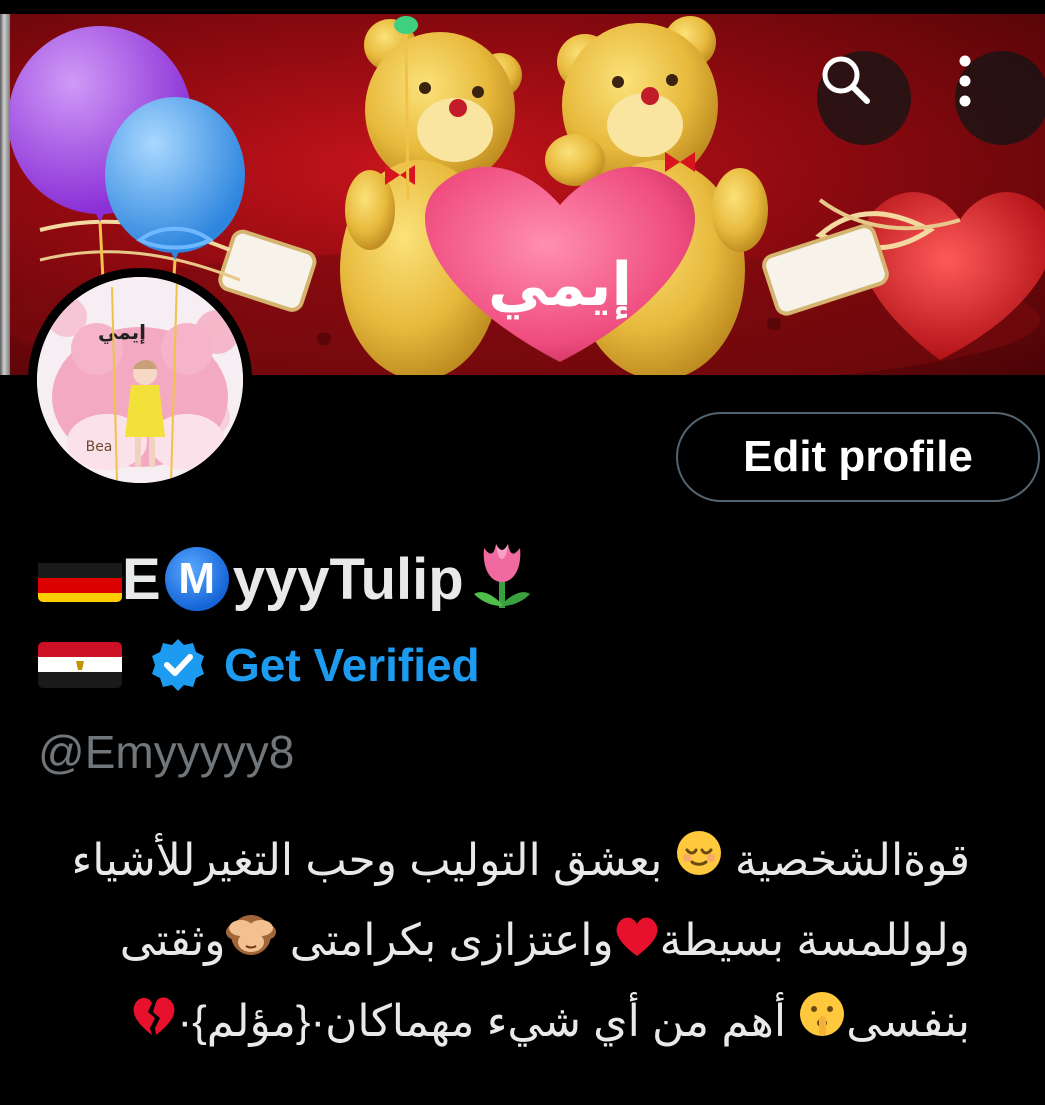 This screenshot has width=1045, height=1105. What do you see at coordinates (178, 665) in the screenshot?
I see `verified-badge-icon` at bounding box center [178, 665].